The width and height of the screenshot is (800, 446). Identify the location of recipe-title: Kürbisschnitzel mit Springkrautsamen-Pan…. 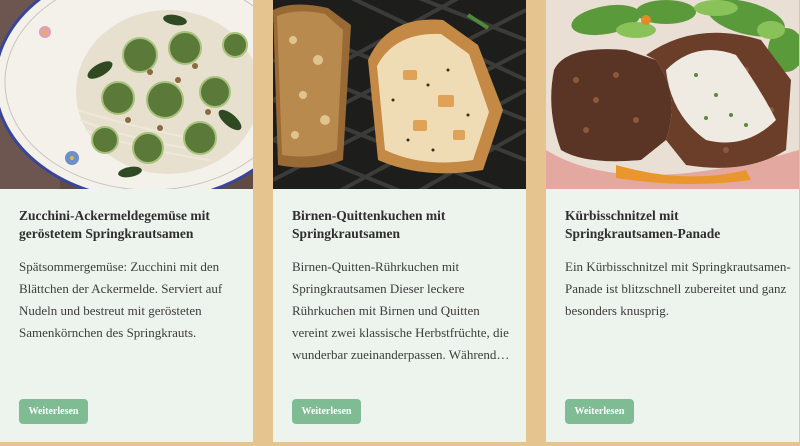
(676, 225).